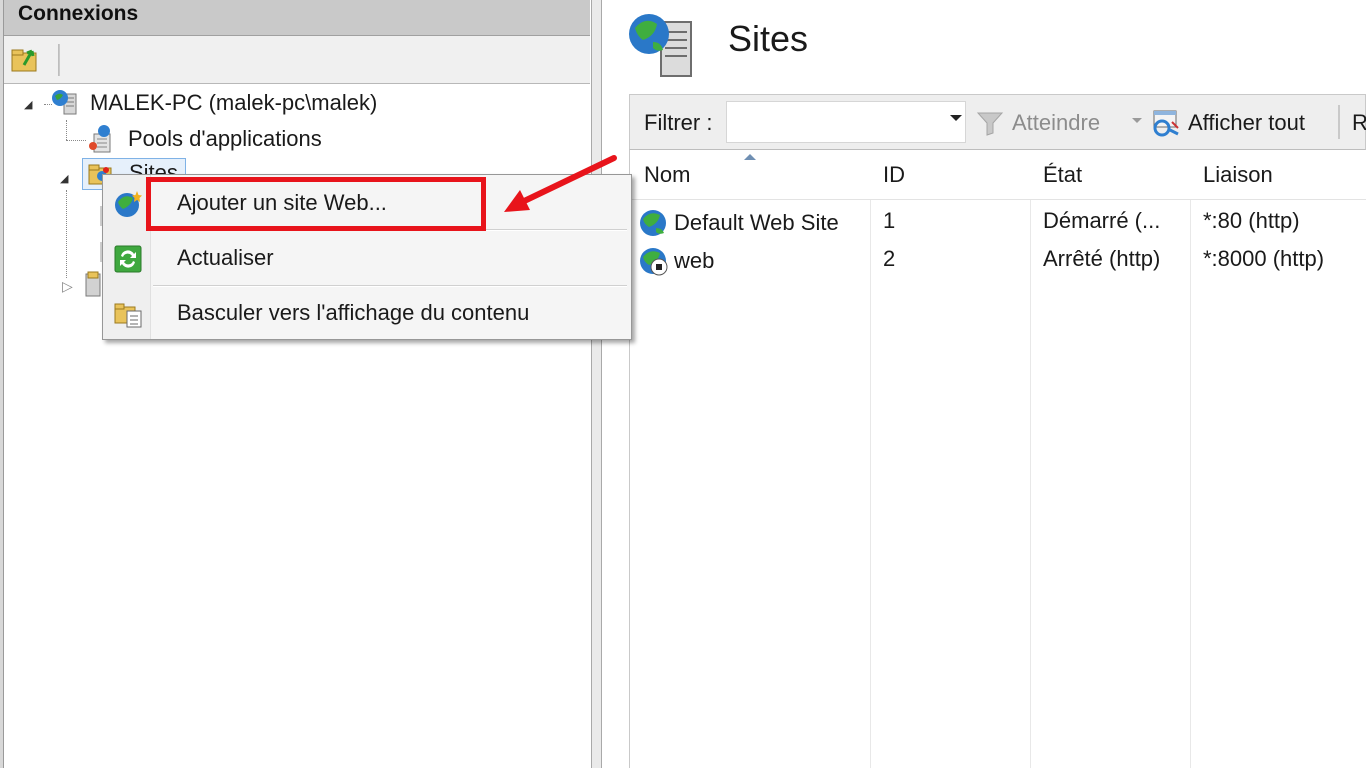 The image size is (1366, 768). I want to click on cell-id: 1, so click(889, 220).